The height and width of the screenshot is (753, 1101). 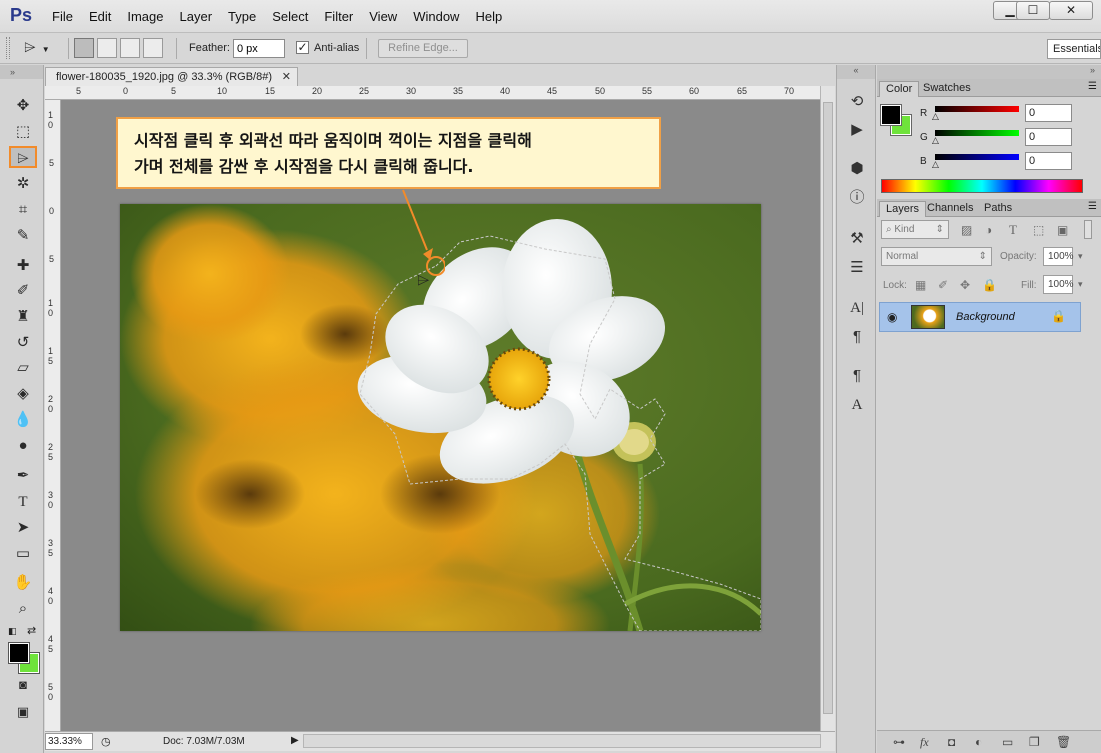 What do you see at coordinates (935, 164) in the screenshot?
I see `b-slider-handle: △` at bounding box center [935, 164].